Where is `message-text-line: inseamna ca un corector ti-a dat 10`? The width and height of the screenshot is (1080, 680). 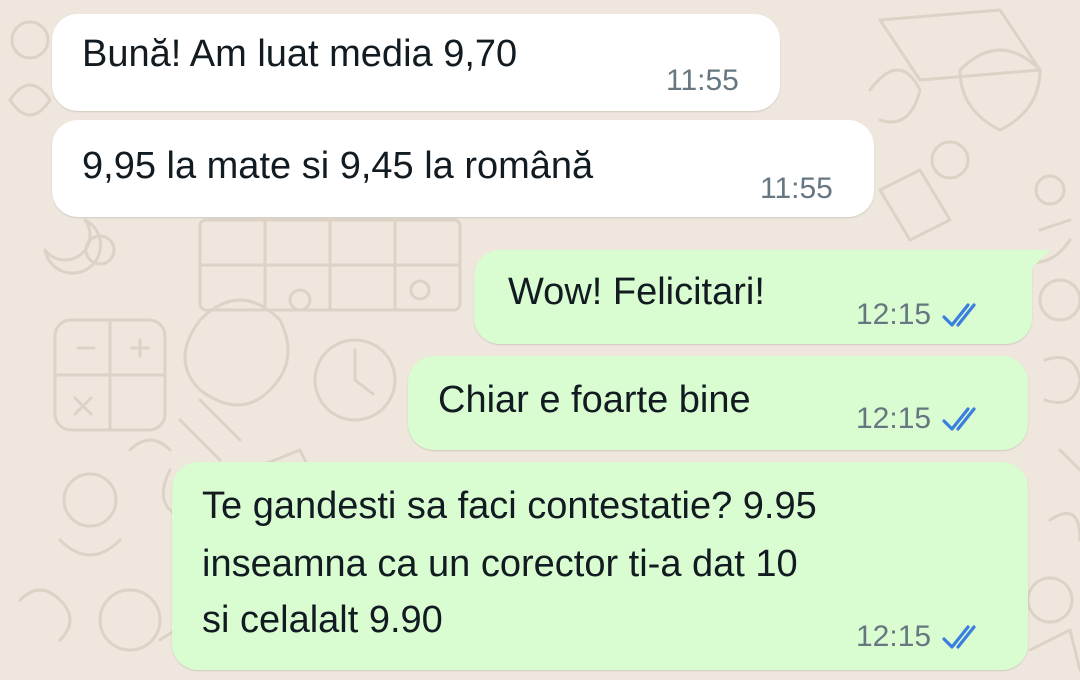 message-text-line: inseamna ca un corector ti-a dat 10 is located at coordinates (500, 564).